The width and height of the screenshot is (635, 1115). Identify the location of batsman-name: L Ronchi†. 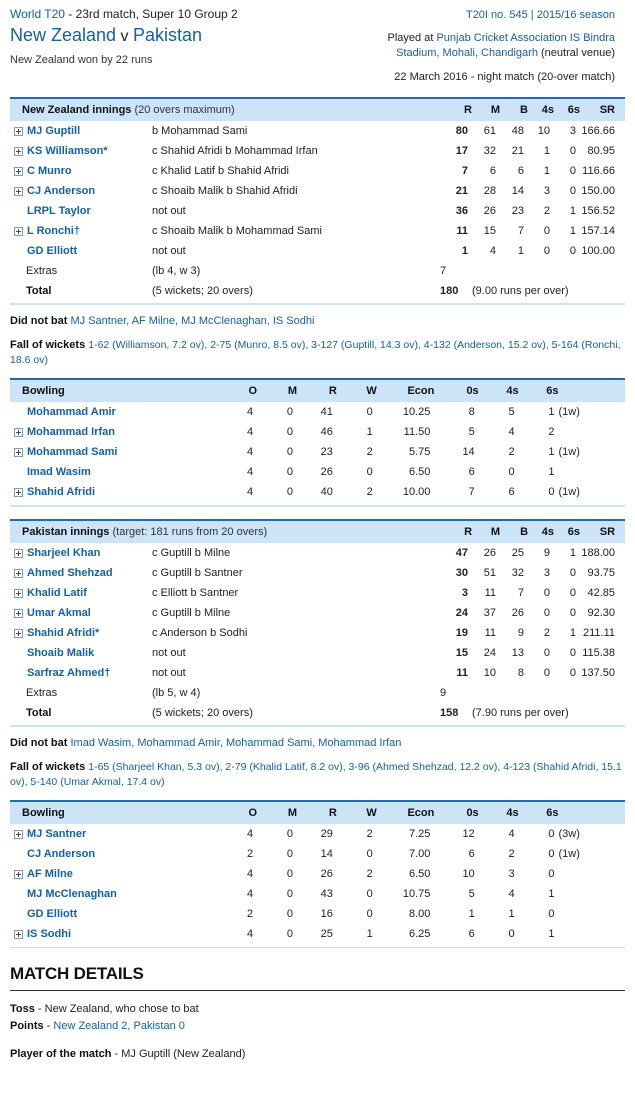
(53, 231).